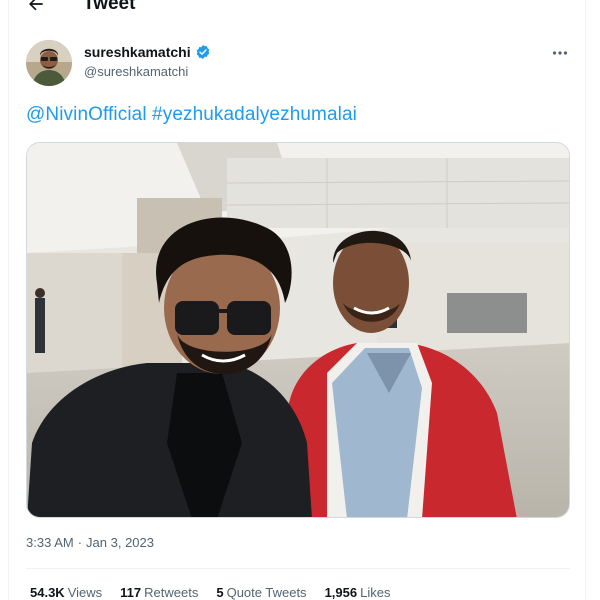 Image resolution: width=600 pixels, height=600 pixels. I want to click on mention-link: @NivinOfficial, so click(86, 114).